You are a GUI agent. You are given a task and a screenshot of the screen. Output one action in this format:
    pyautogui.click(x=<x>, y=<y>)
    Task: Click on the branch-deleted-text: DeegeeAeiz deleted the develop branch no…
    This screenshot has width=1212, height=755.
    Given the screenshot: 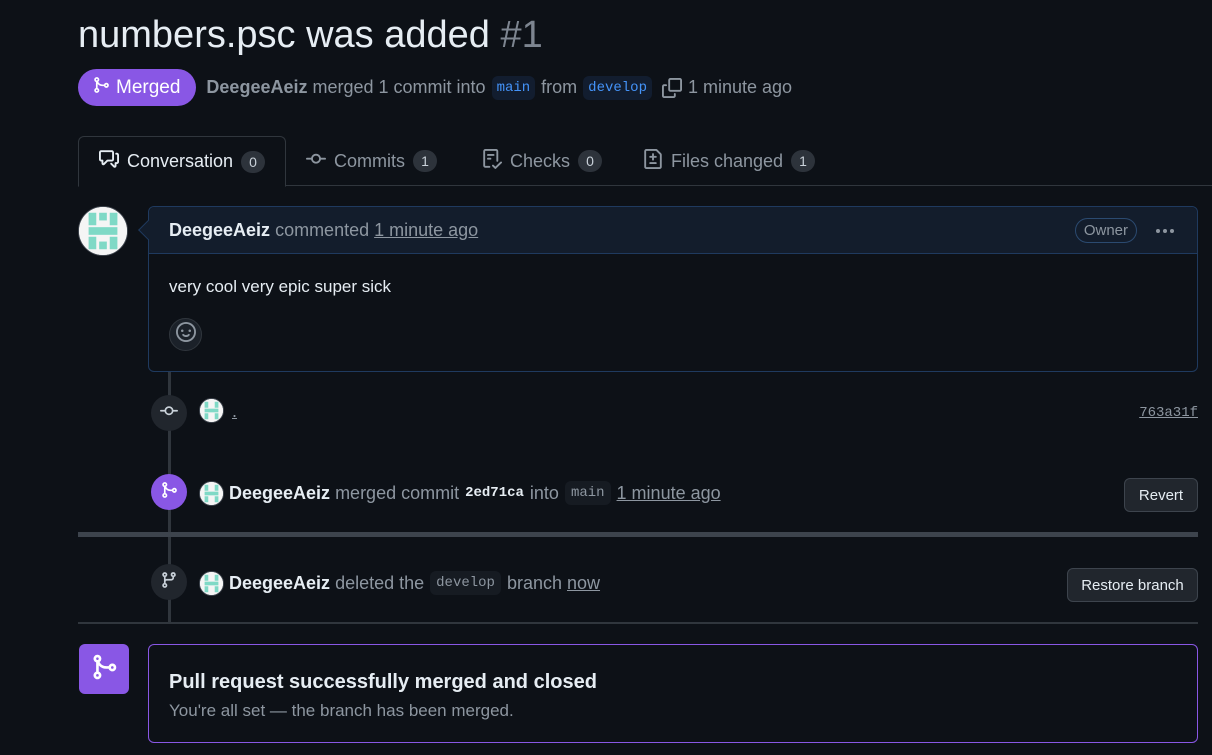 What is the action you would take?
    pyautogui.click(x=414, y=583)
    